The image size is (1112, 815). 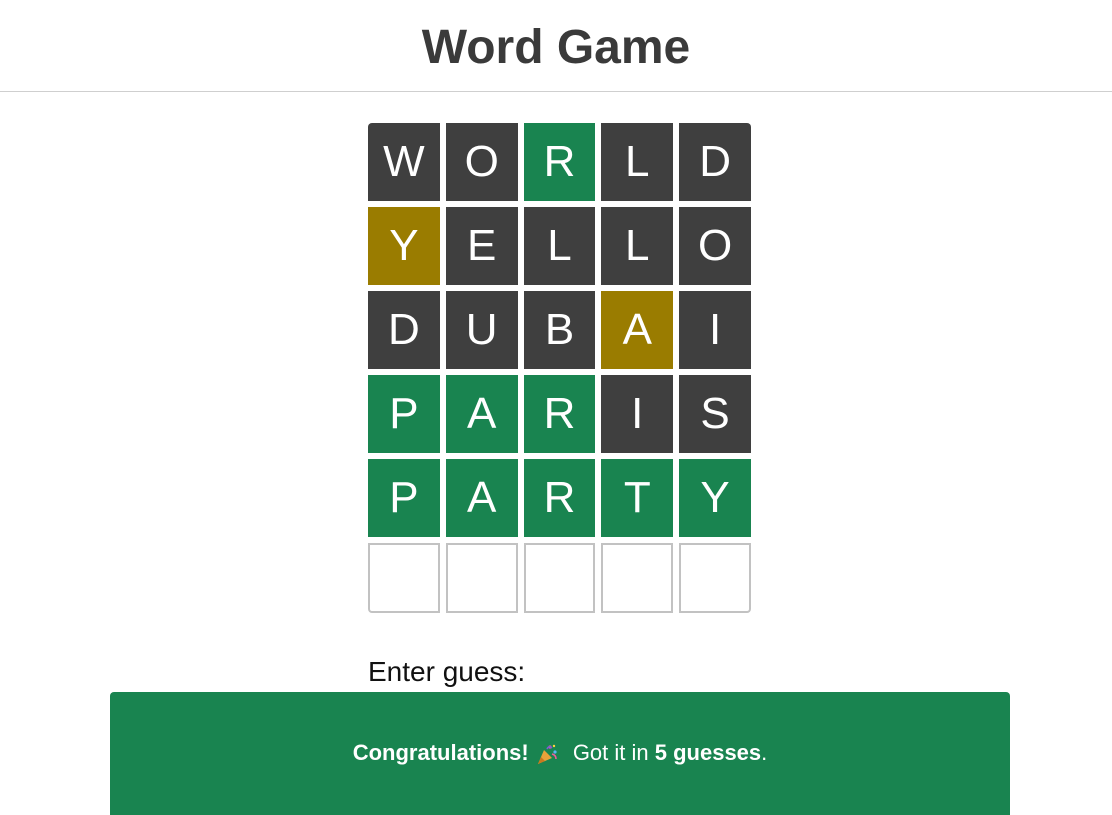 I want to click on success-banner: Congratulations! Got it in 5 guesses., so click(x=560, y=753).